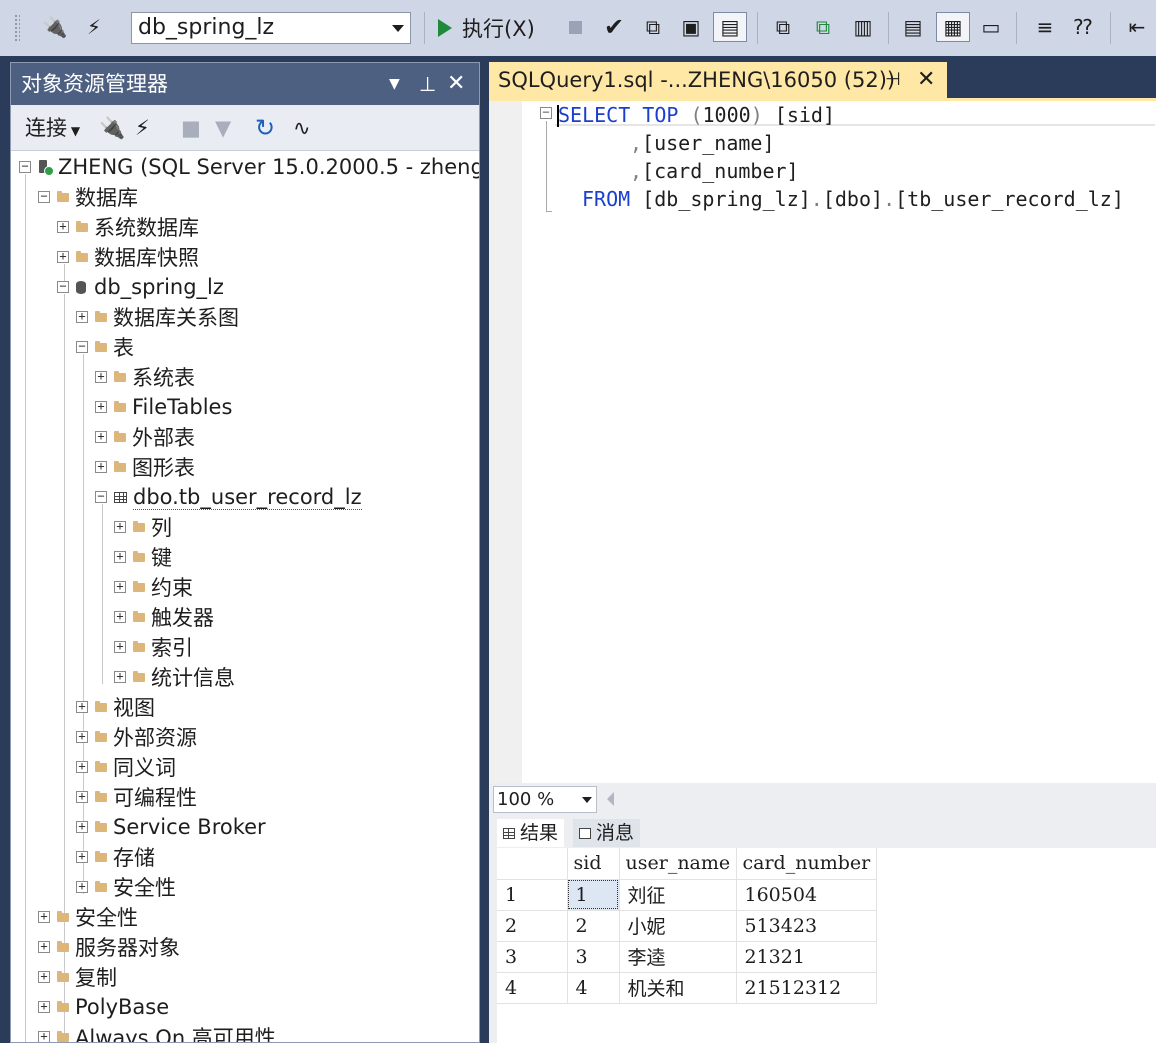 The height and width of the screenshot is (1043, 1156). I want to click on tree-node-database-snapshots: + 数据库快照, so click(128, 257).